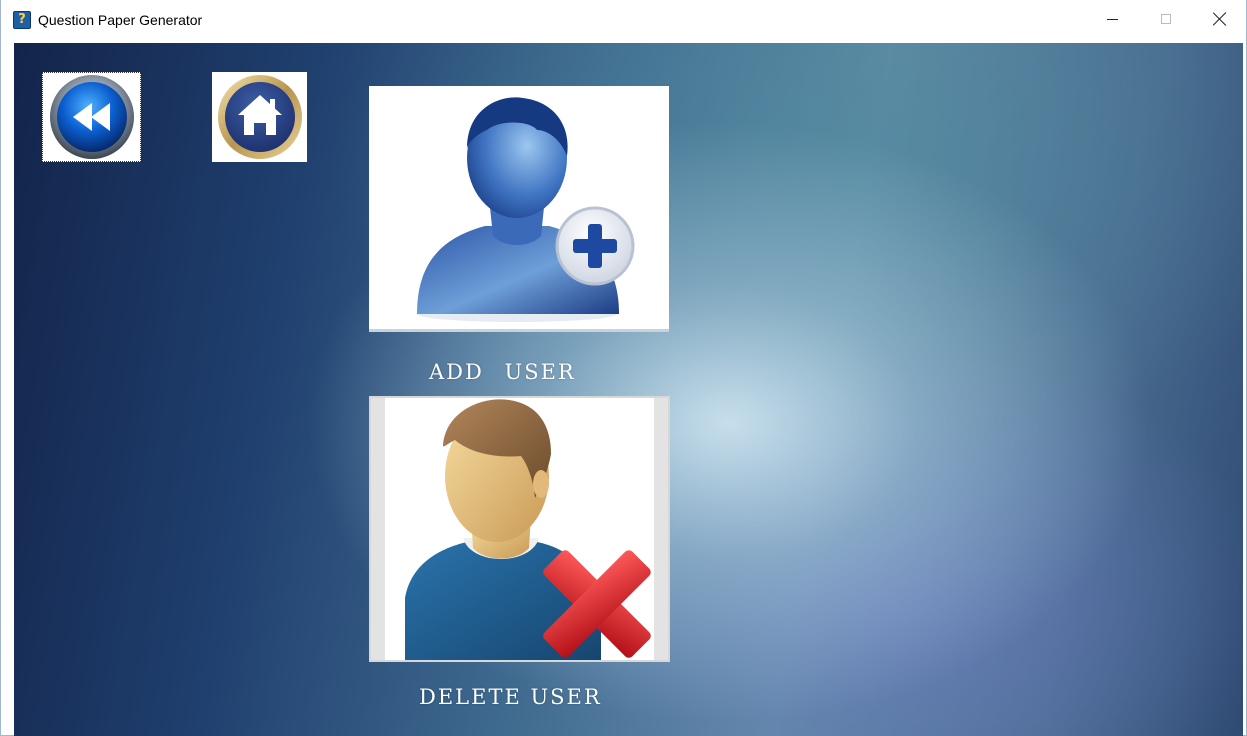 Image resolution: width=1247 pixels, height=736 pixels. I want to click on window-title: Question Paper Generator, so click(120, 20).